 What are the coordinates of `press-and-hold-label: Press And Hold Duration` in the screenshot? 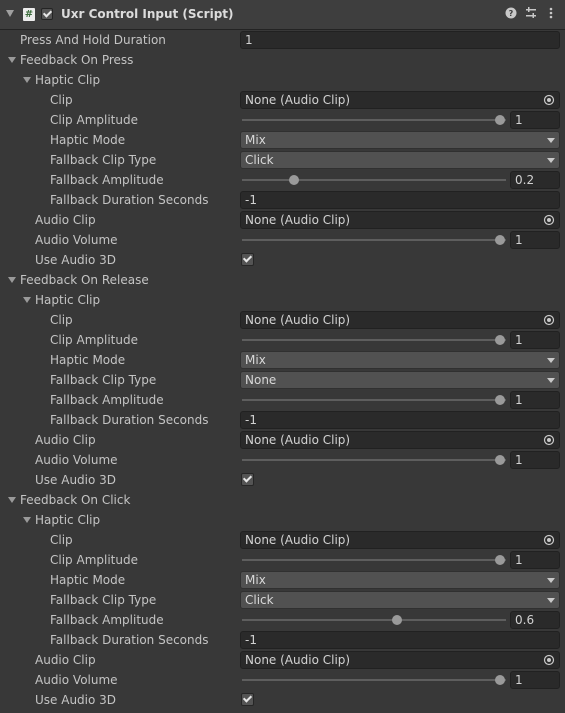 It's located at (93, 40).